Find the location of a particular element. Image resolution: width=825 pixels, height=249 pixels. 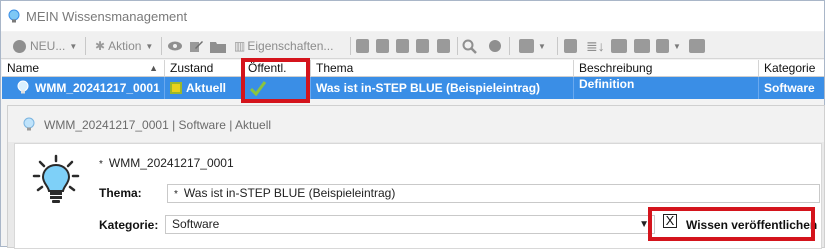

column-header-label: Kategorie is located at coordinates (790, 68).